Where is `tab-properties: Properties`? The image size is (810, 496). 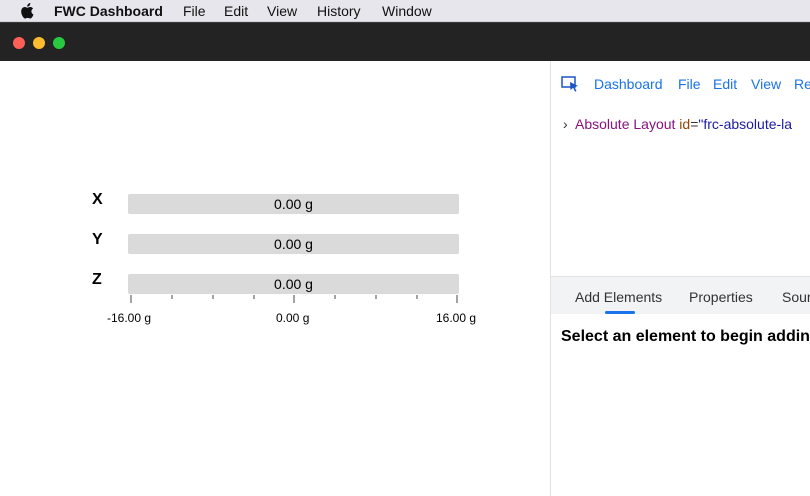
tab-properties: Properties is located at coordinates (721, 297).